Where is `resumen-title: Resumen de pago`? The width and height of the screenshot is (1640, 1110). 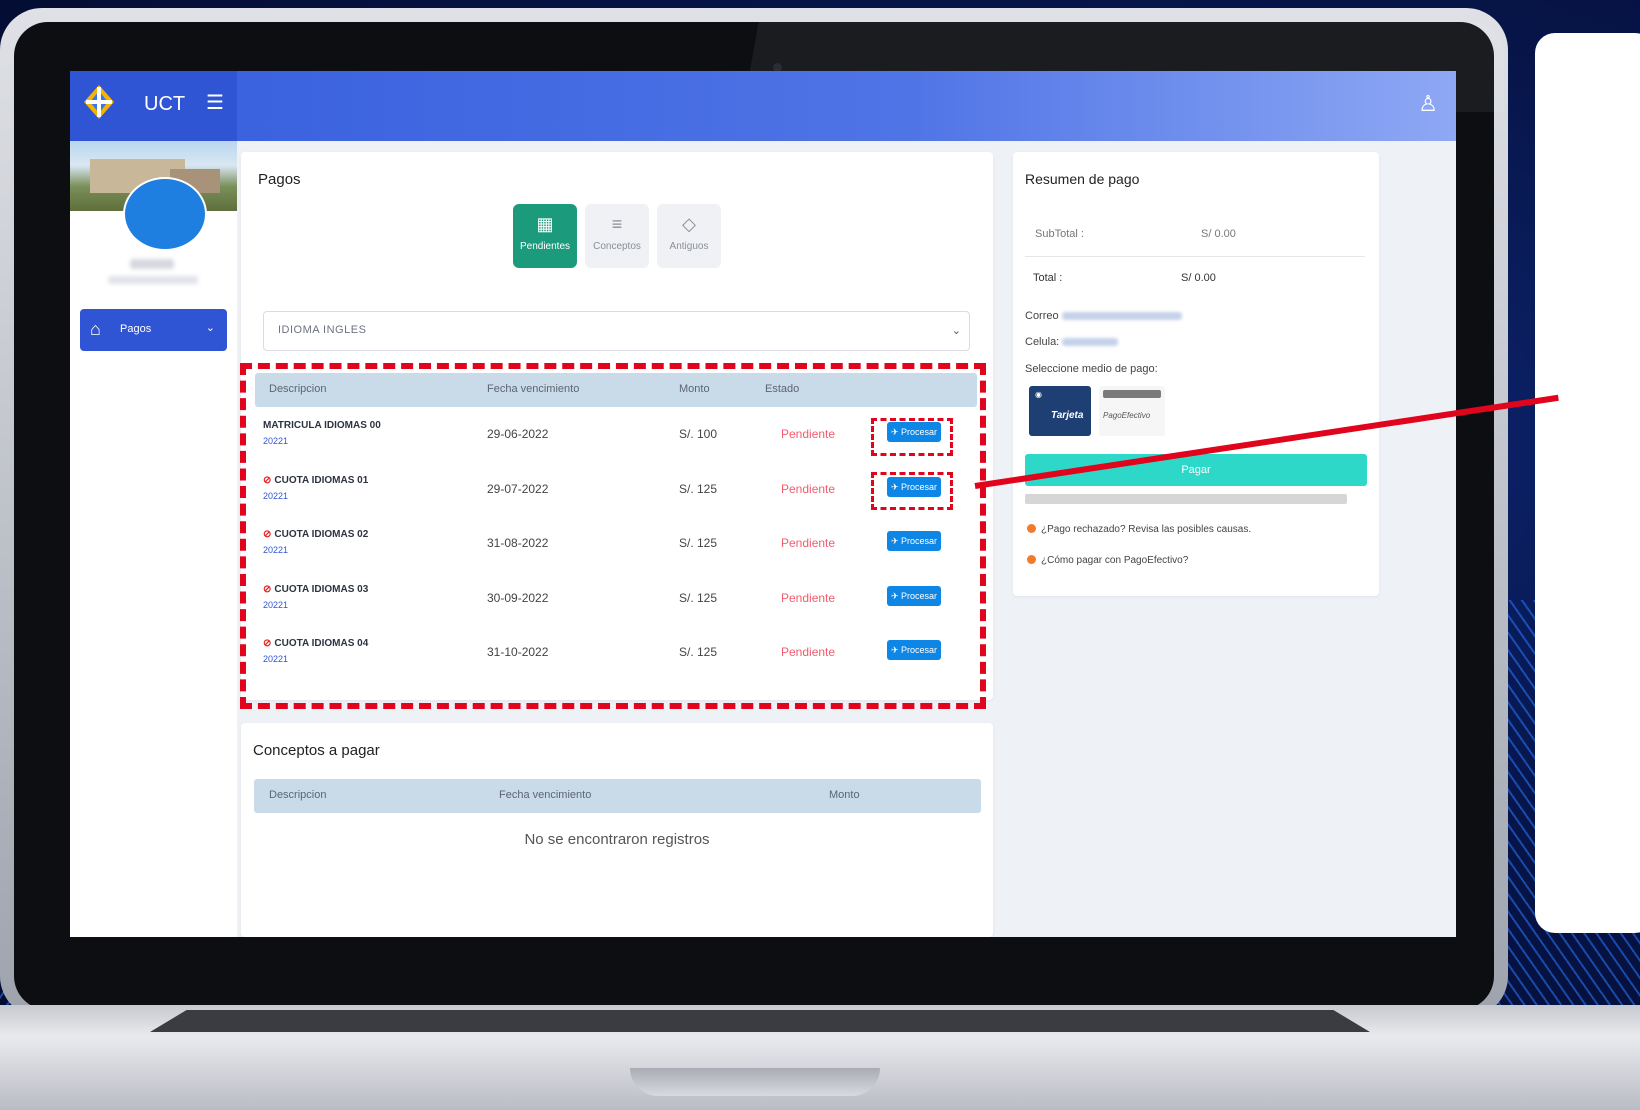 resumen-title: Resumen de pago is located at coordinates (1082, 179).